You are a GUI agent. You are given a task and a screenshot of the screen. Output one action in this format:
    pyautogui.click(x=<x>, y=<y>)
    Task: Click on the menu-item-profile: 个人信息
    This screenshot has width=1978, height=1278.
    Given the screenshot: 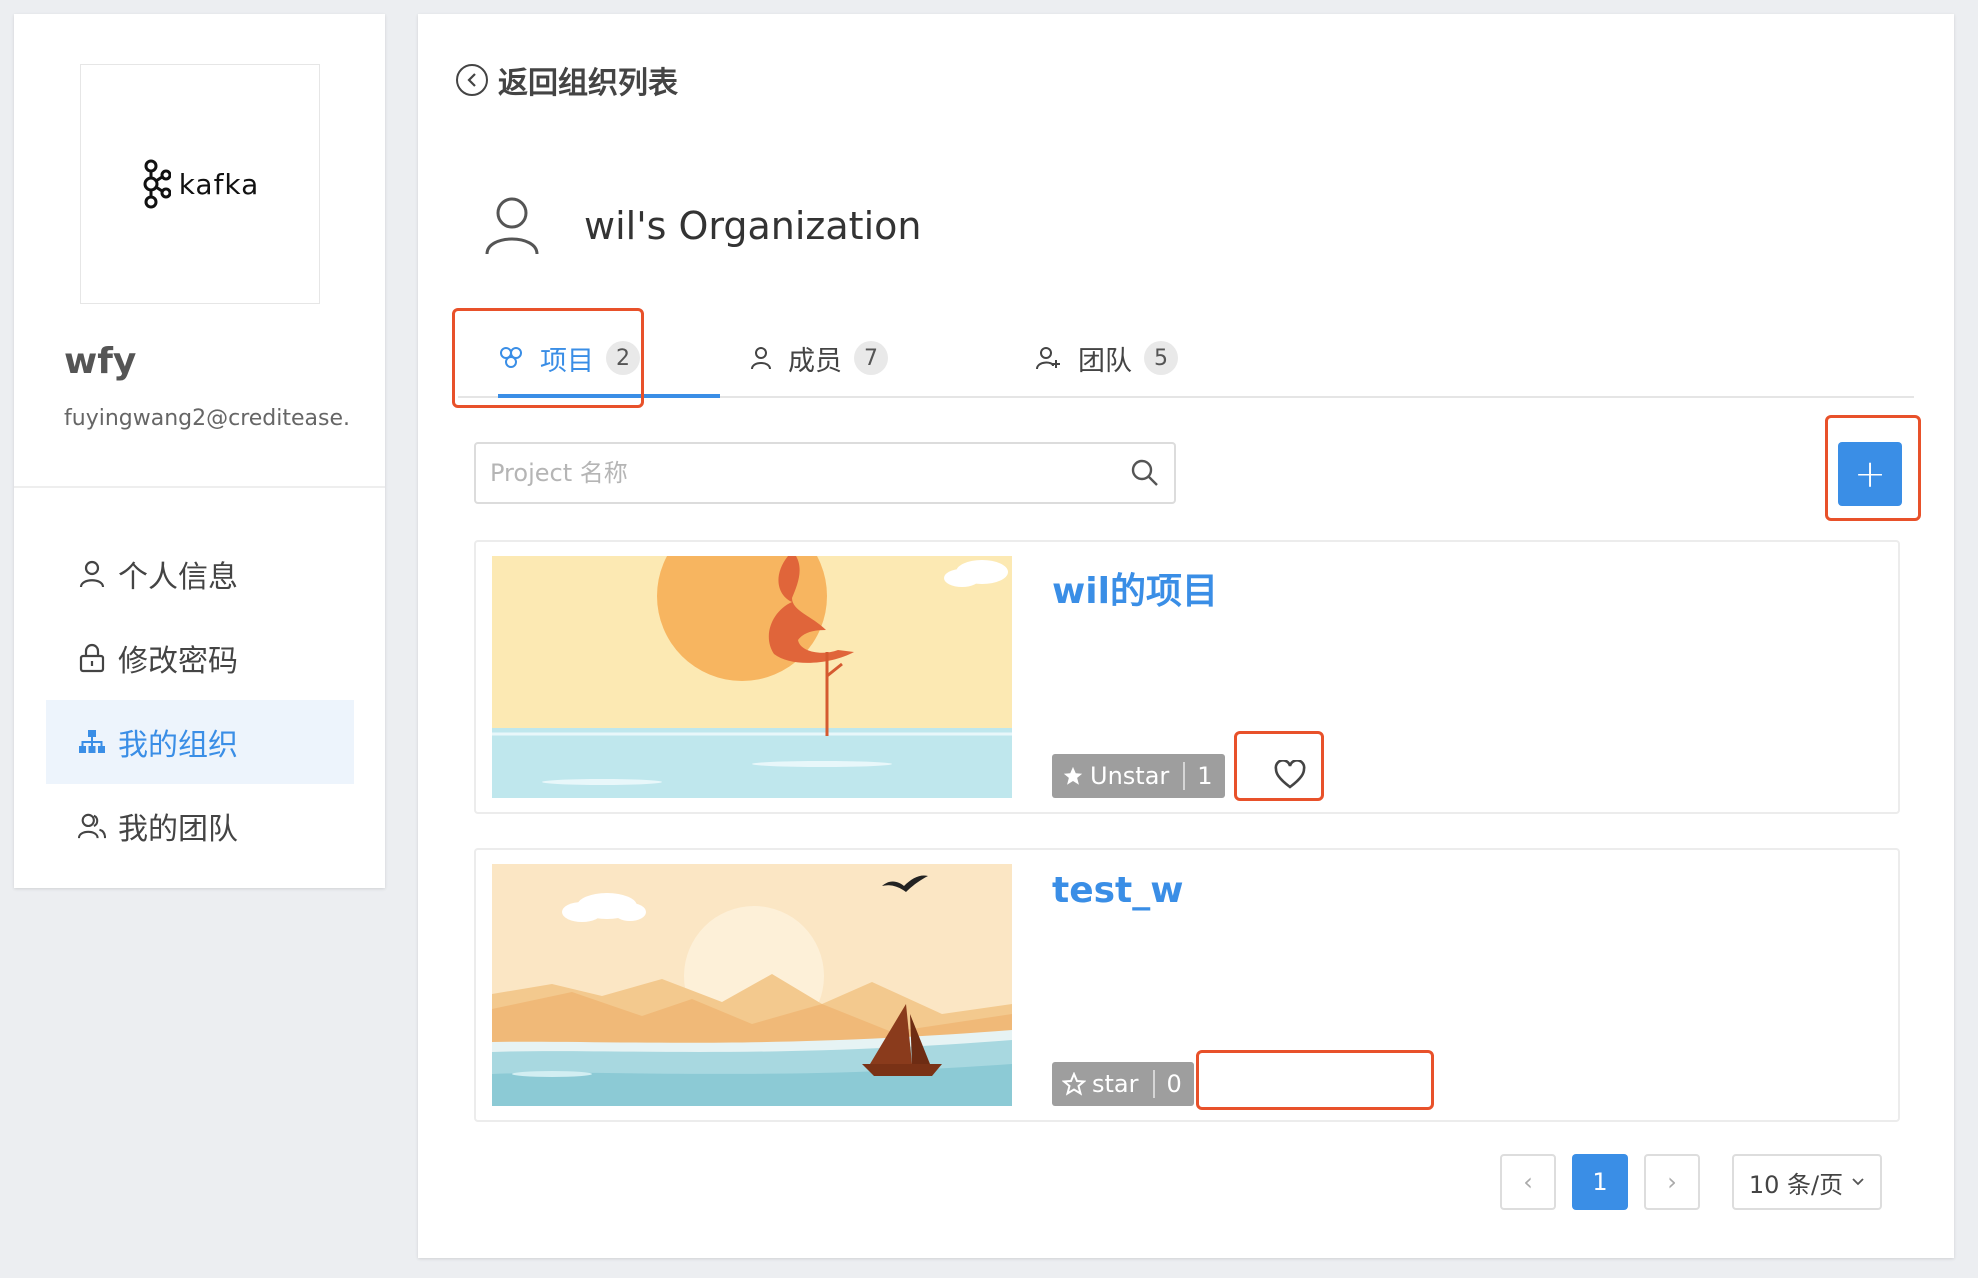 What is the action you would take?
    pyautogui.click(x=200, y=574)
    